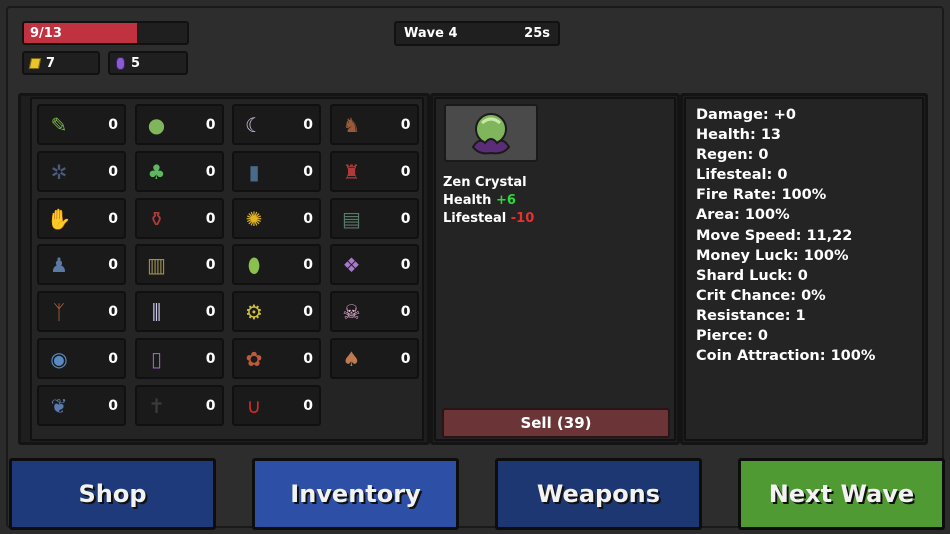  I want to click on red-seed-icon: ✿, so click(254, 359).